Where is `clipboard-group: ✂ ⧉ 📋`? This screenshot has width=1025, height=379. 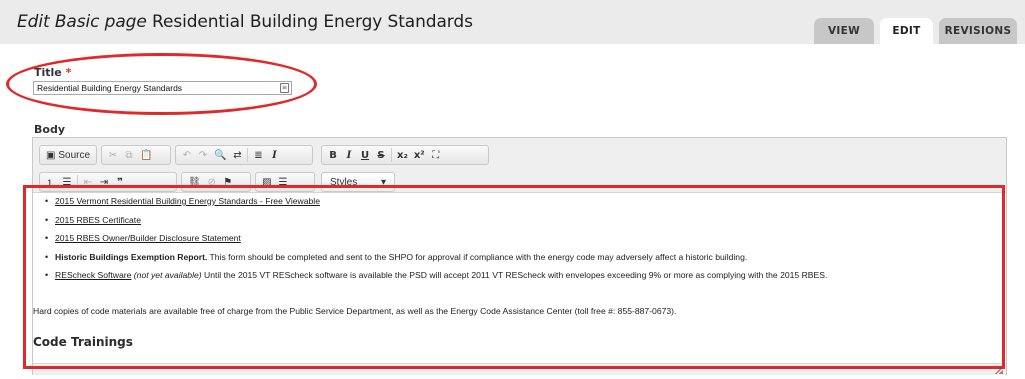
clipboard-group: ✂ ⧉ 📋 is located at coordinates (136, 155).